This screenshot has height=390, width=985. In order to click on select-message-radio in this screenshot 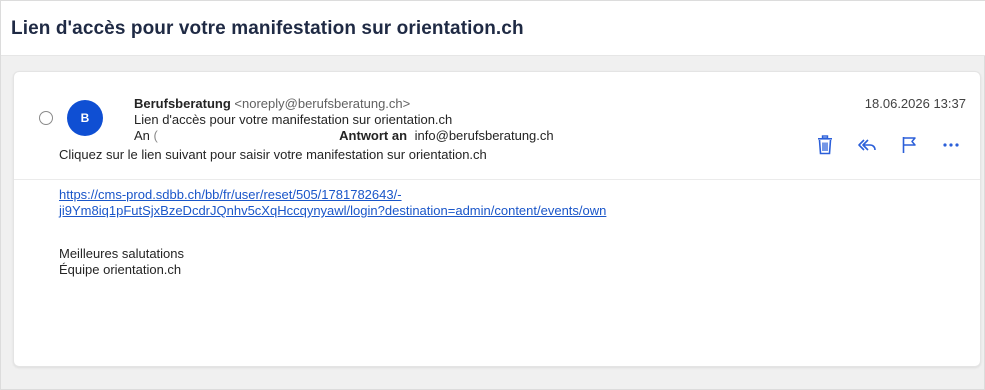, I will do `click(46, 118)`.